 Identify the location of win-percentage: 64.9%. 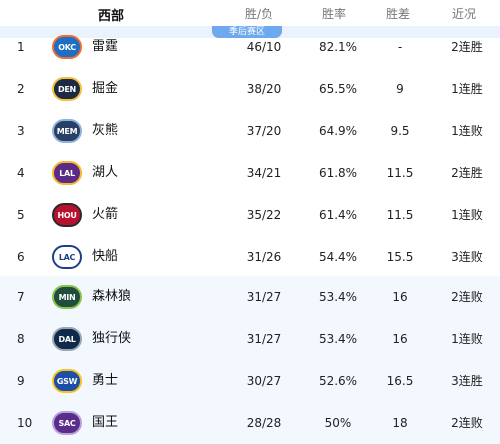
(338, 131).